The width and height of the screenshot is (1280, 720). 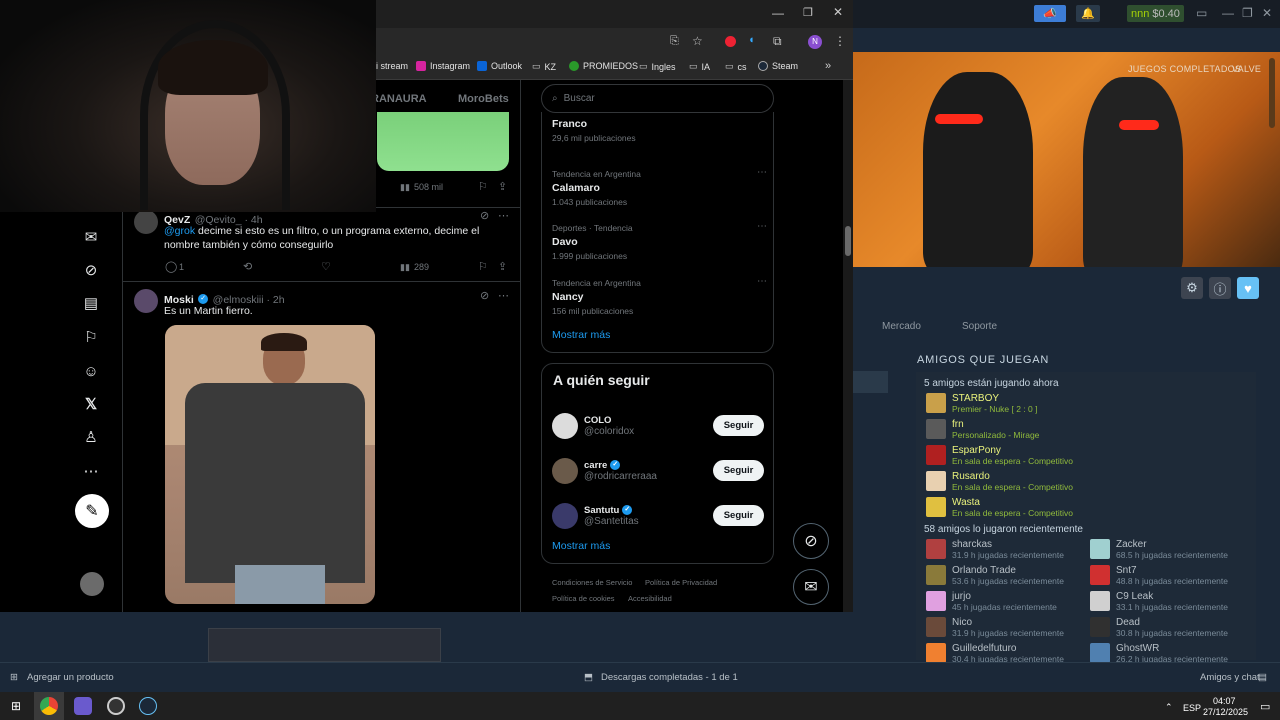 I want to click on lists-icon: ▤, so click(x=91, y=303).